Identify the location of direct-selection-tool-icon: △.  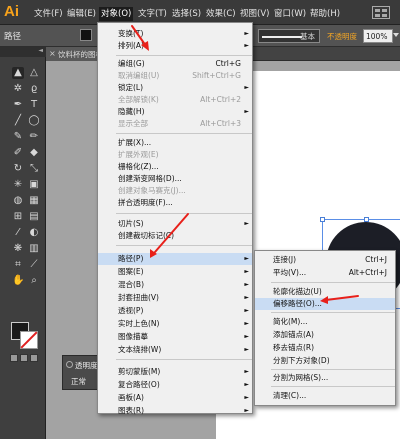
(34, 73).